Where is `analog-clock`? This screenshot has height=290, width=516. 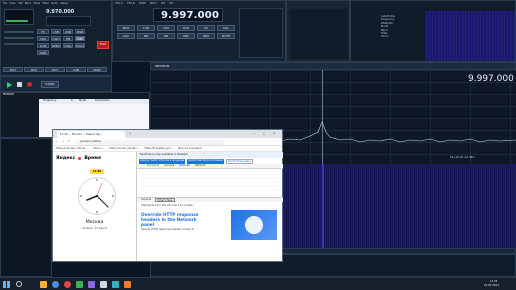
analog-clock is located at coordinates (97, 196).